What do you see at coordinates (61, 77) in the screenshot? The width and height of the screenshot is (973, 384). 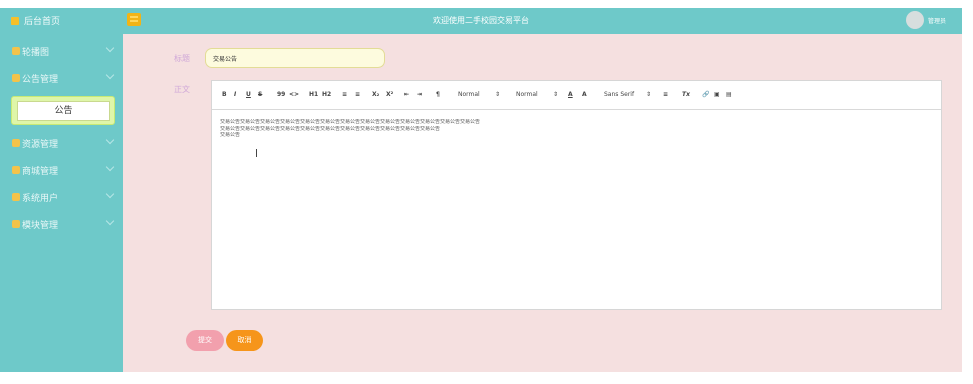 I see `sidebar-item-notice: 公告管理` at bounding box center [61, 77].